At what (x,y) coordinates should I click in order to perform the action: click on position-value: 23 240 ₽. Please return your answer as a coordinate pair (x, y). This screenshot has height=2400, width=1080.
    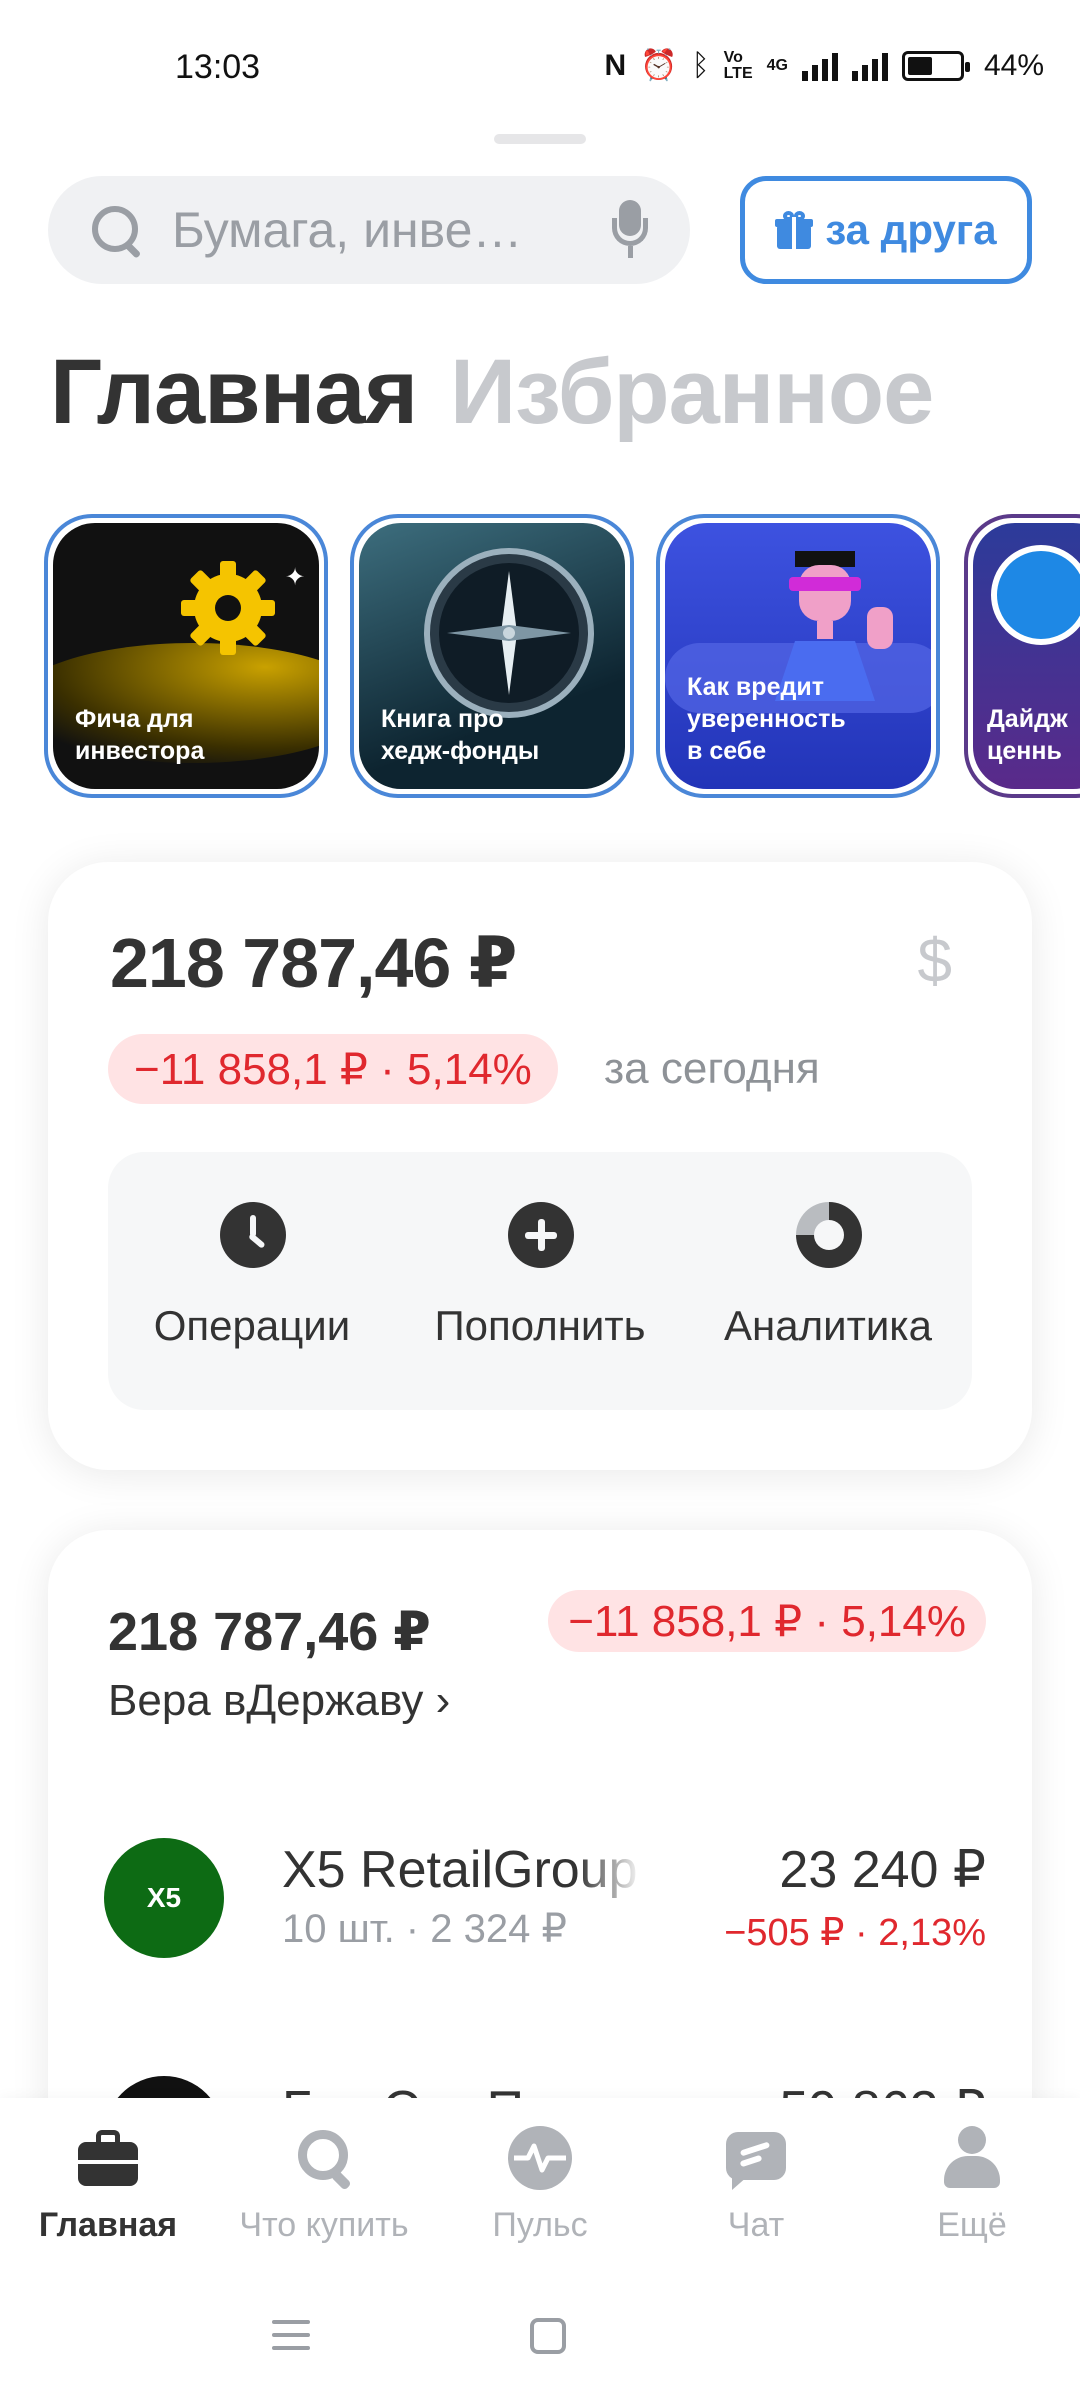
    Looking at the image, I should click on (882, 1870).